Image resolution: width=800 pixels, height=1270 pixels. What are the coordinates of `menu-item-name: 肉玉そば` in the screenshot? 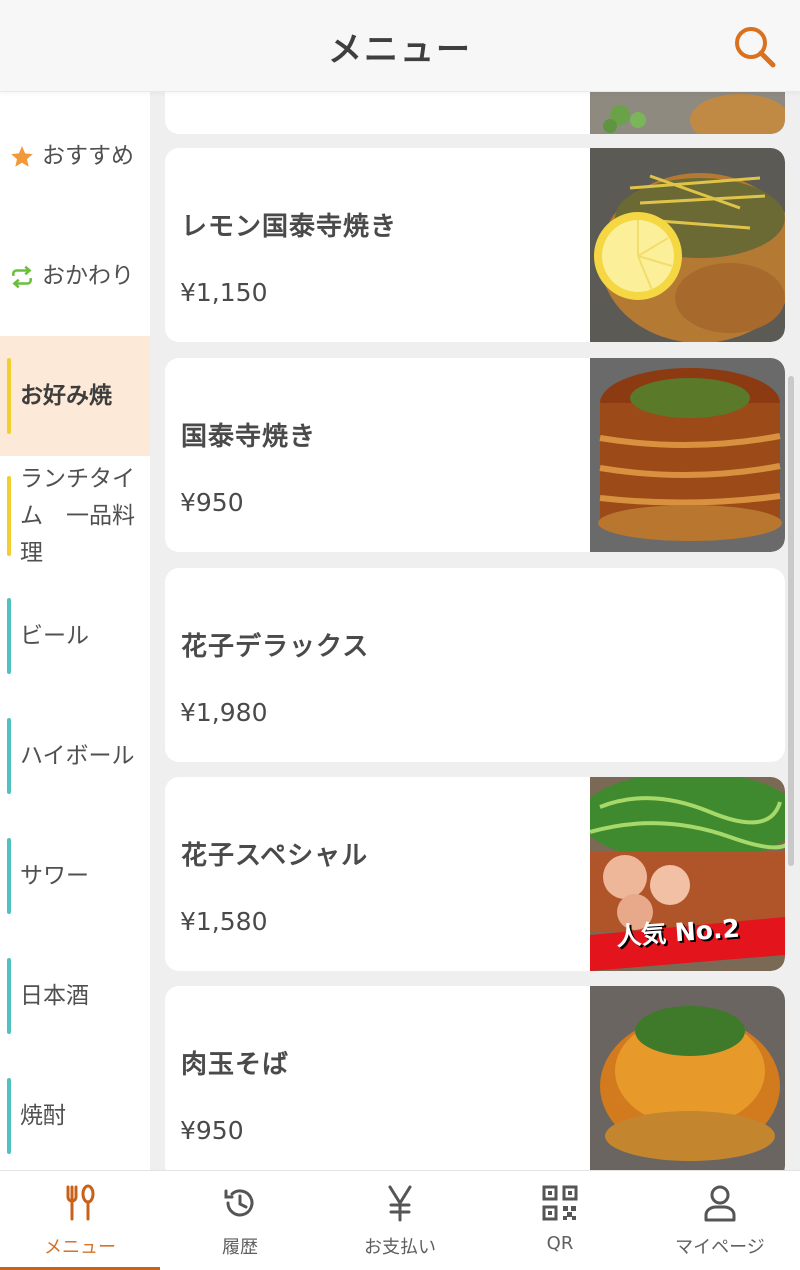 It's located at (235, 1065).